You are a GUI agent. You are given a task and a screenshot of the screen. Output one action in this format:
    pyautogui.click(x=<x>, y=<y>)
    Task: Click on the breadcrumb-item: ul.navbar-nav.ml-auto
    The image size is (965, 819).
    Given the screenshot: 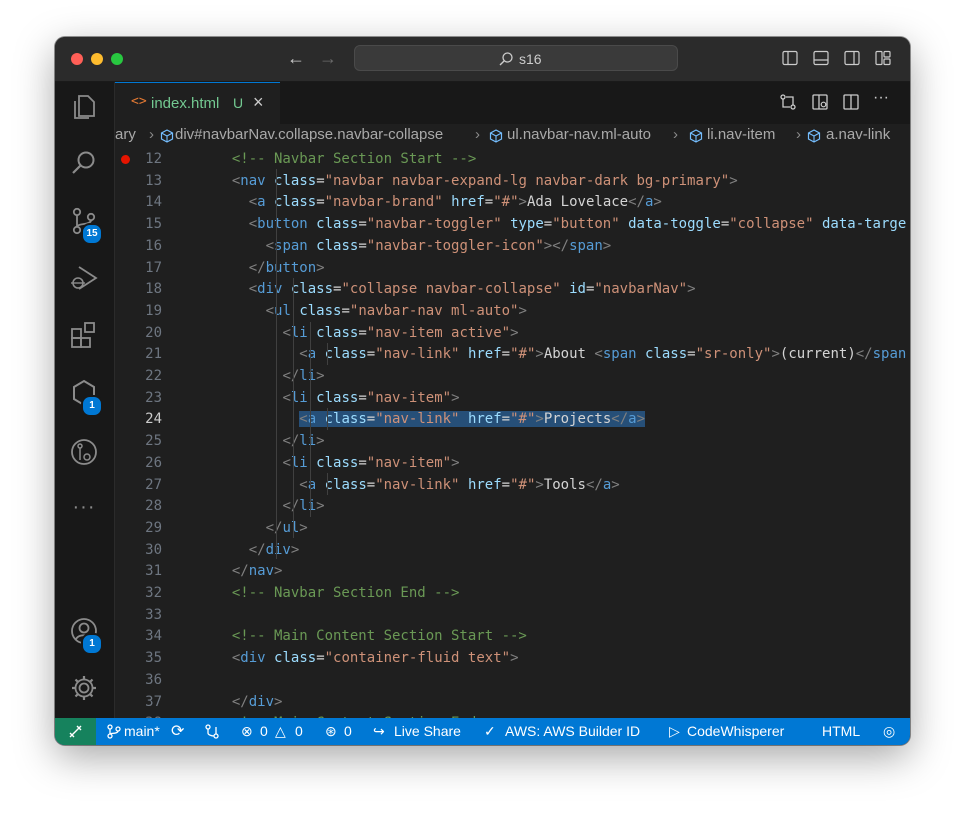 What is the action you would take?
    pyautogui.click(x=579, y=134)
    